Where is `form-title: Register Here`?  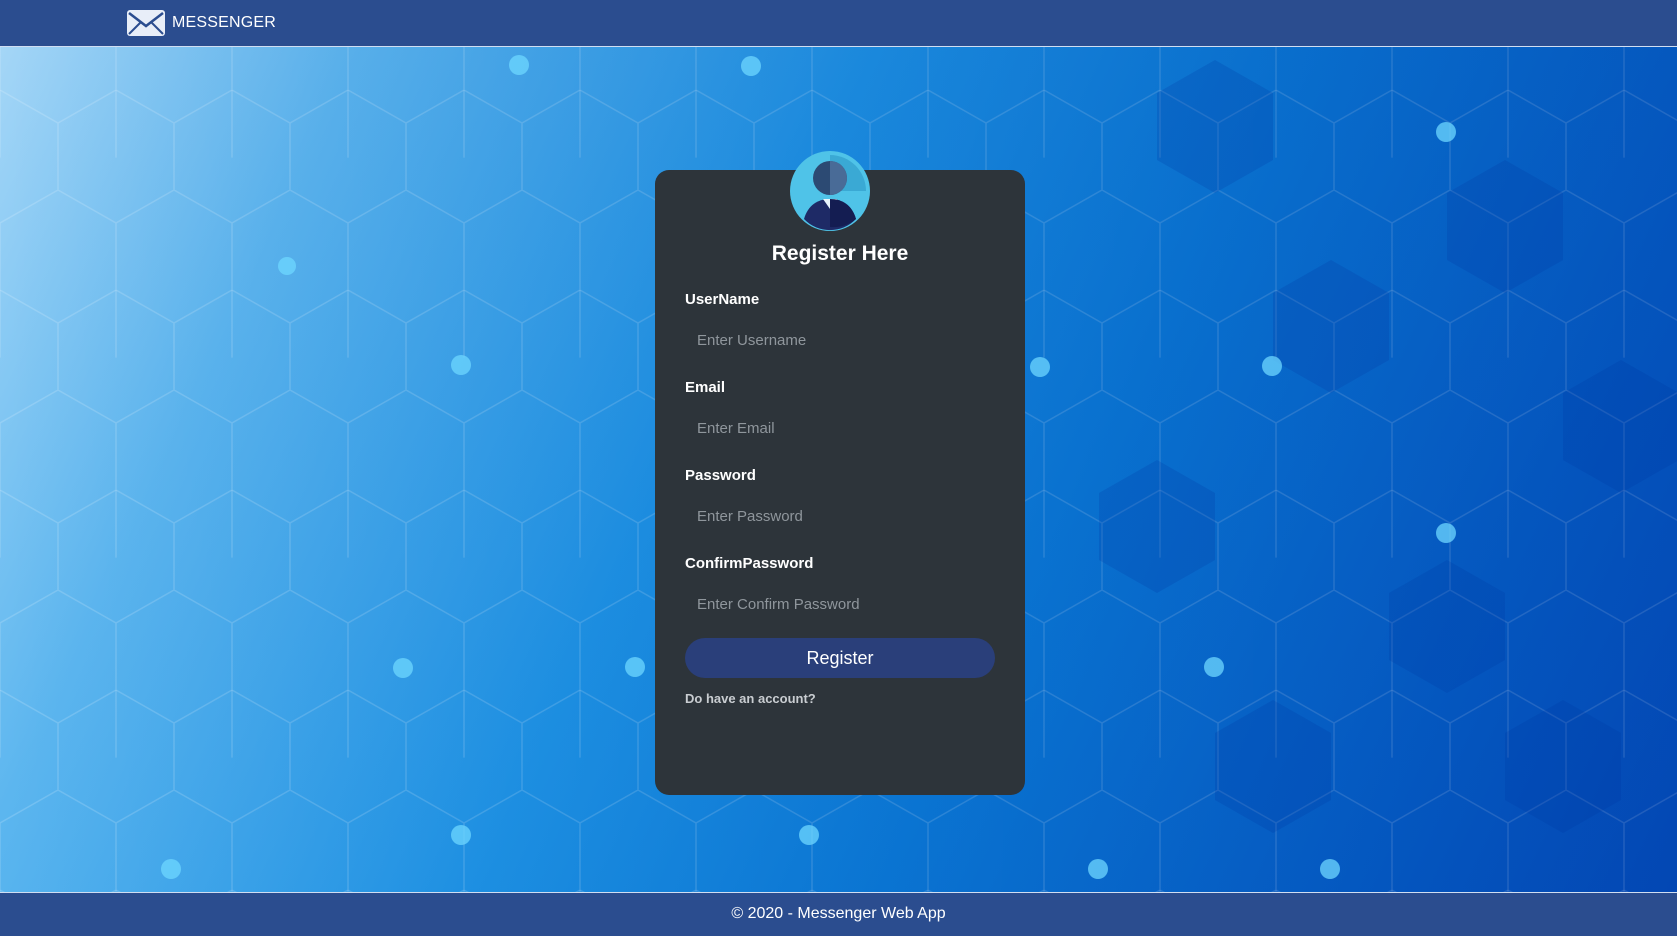
form-title: Register Here is located at coordinates (840, 253).